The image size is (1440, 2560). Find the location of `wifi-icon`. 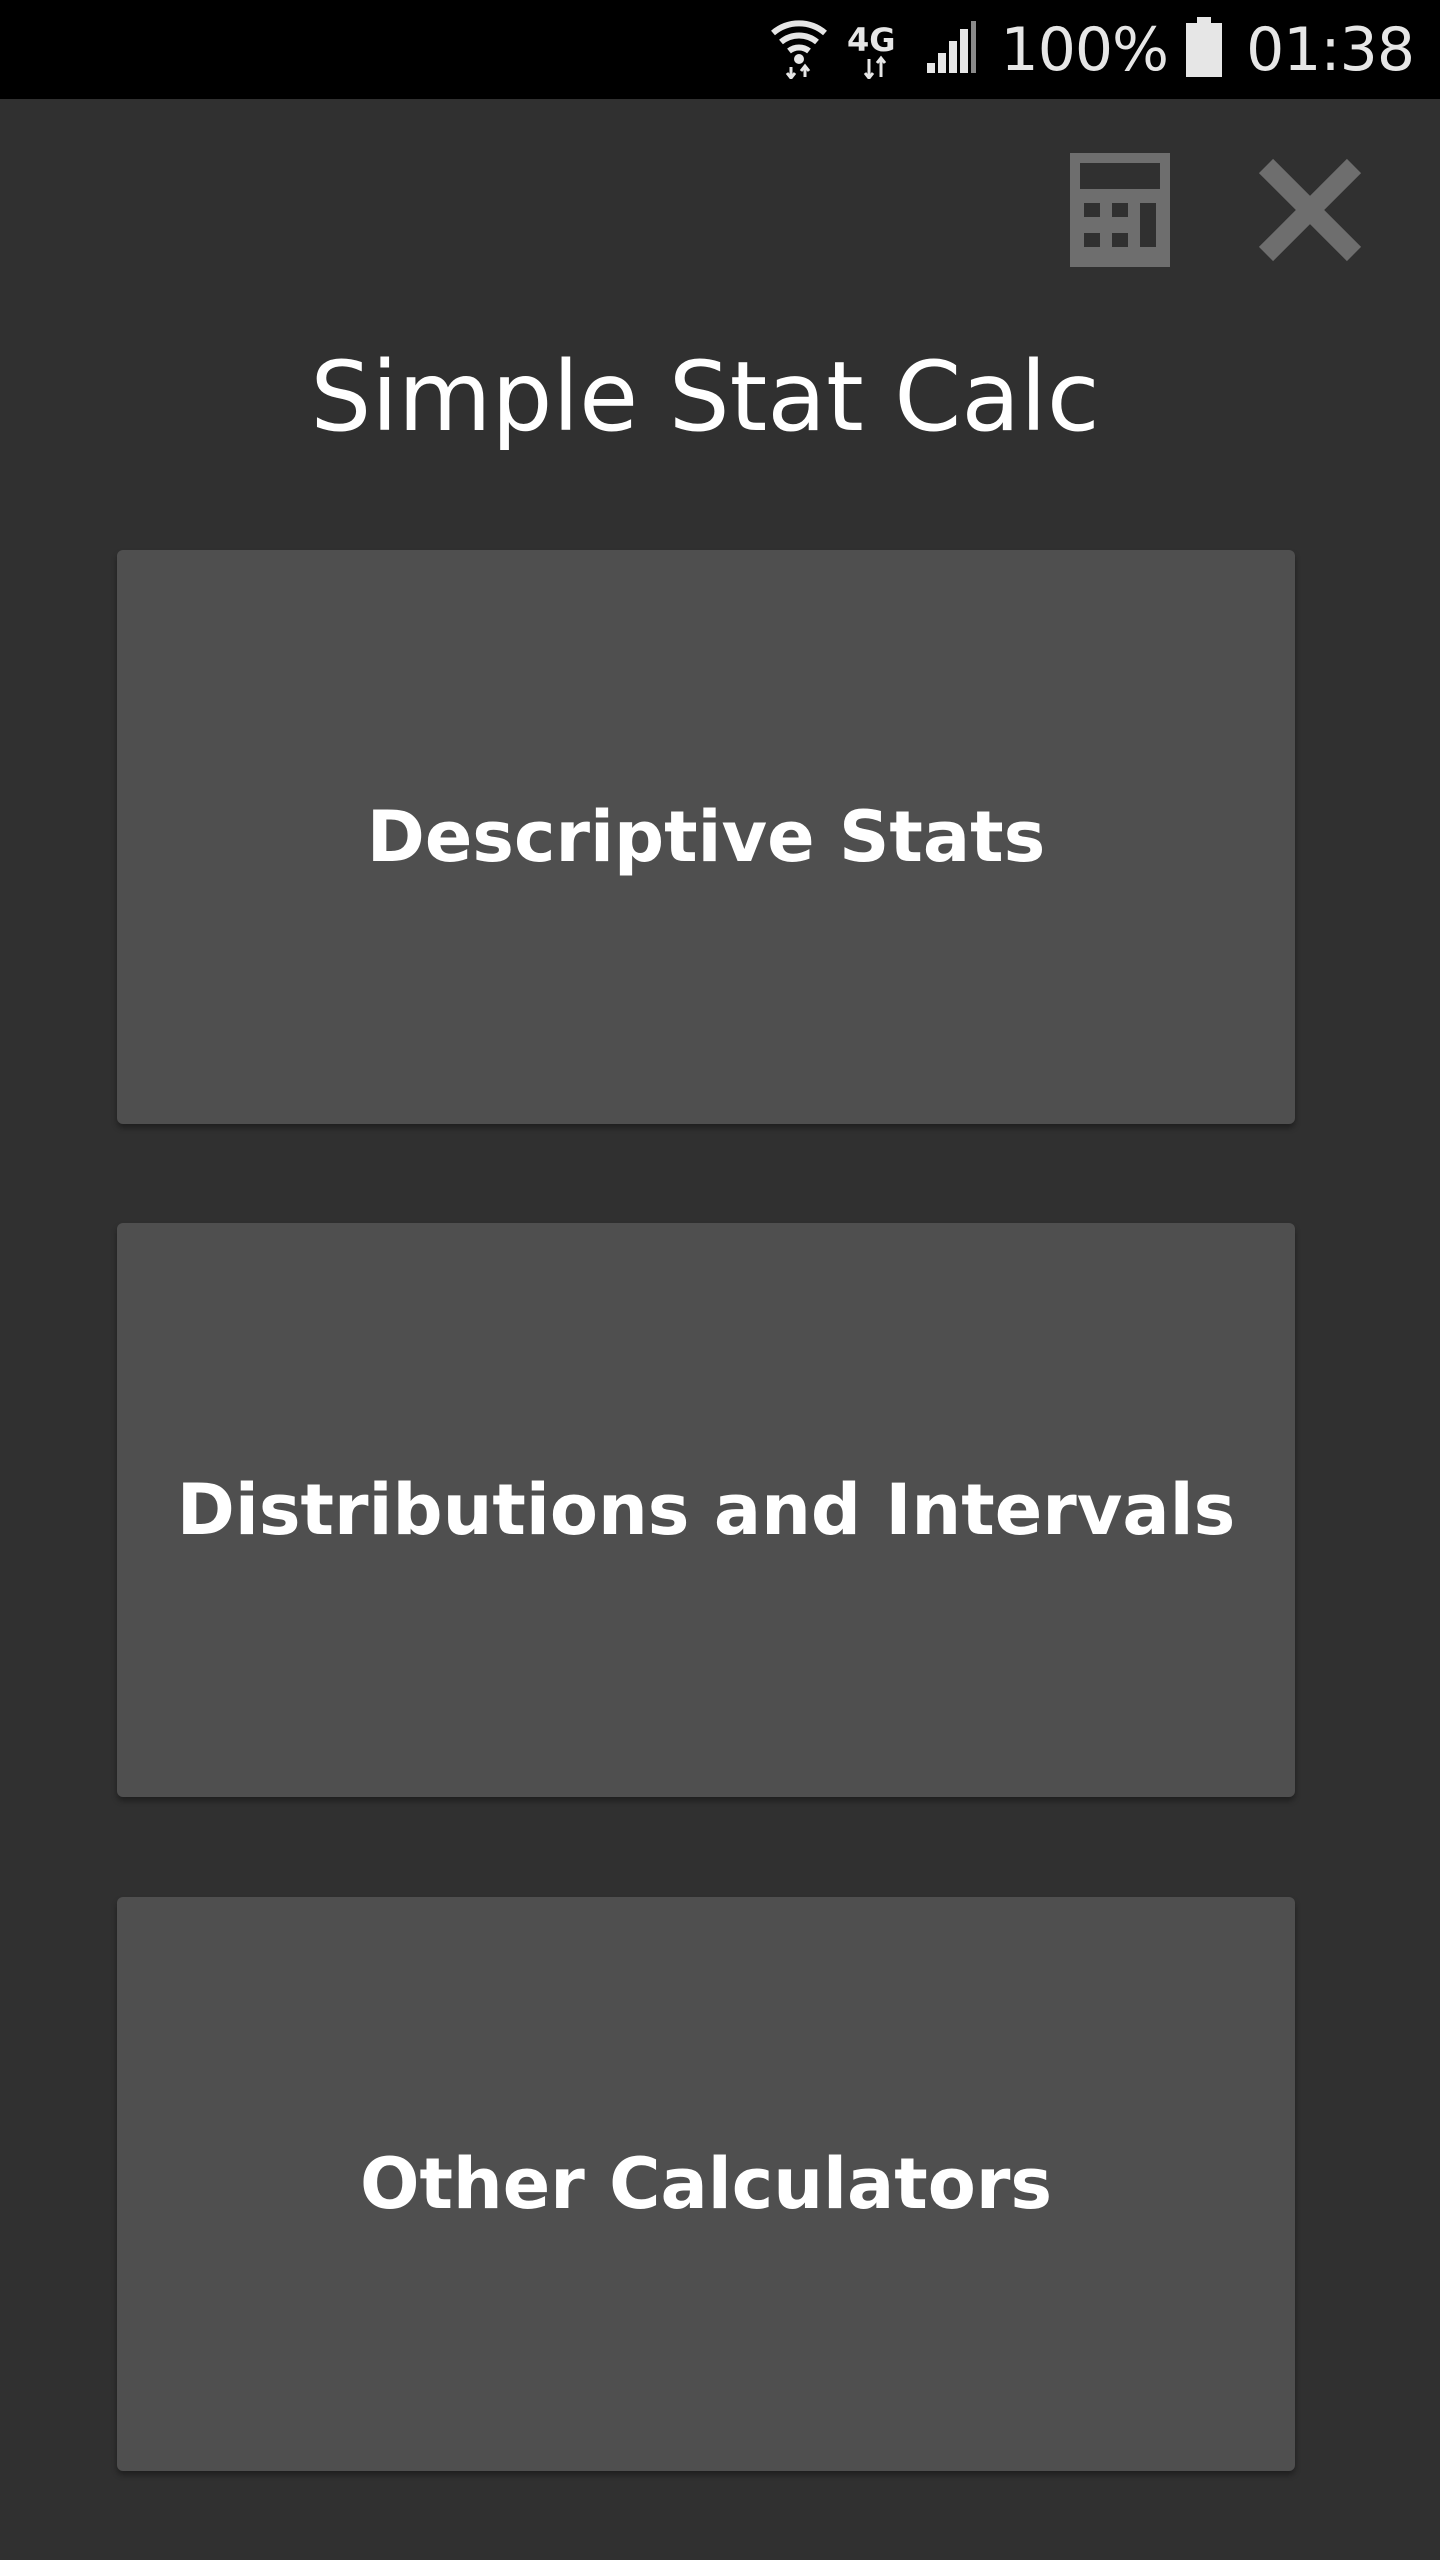

wifi-icon is located at coordinates (799, 49).